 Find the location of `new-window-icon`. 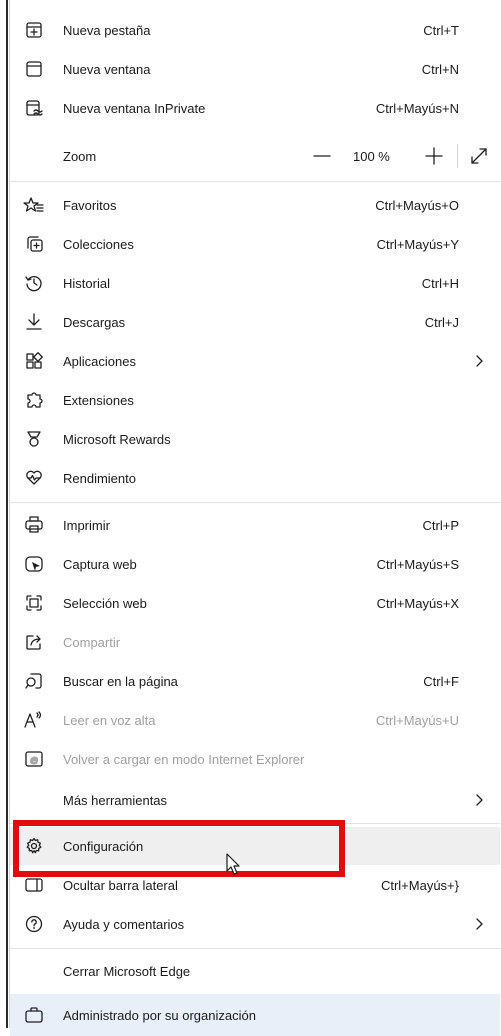

new-window-icon is located at coordinates (34, 69).